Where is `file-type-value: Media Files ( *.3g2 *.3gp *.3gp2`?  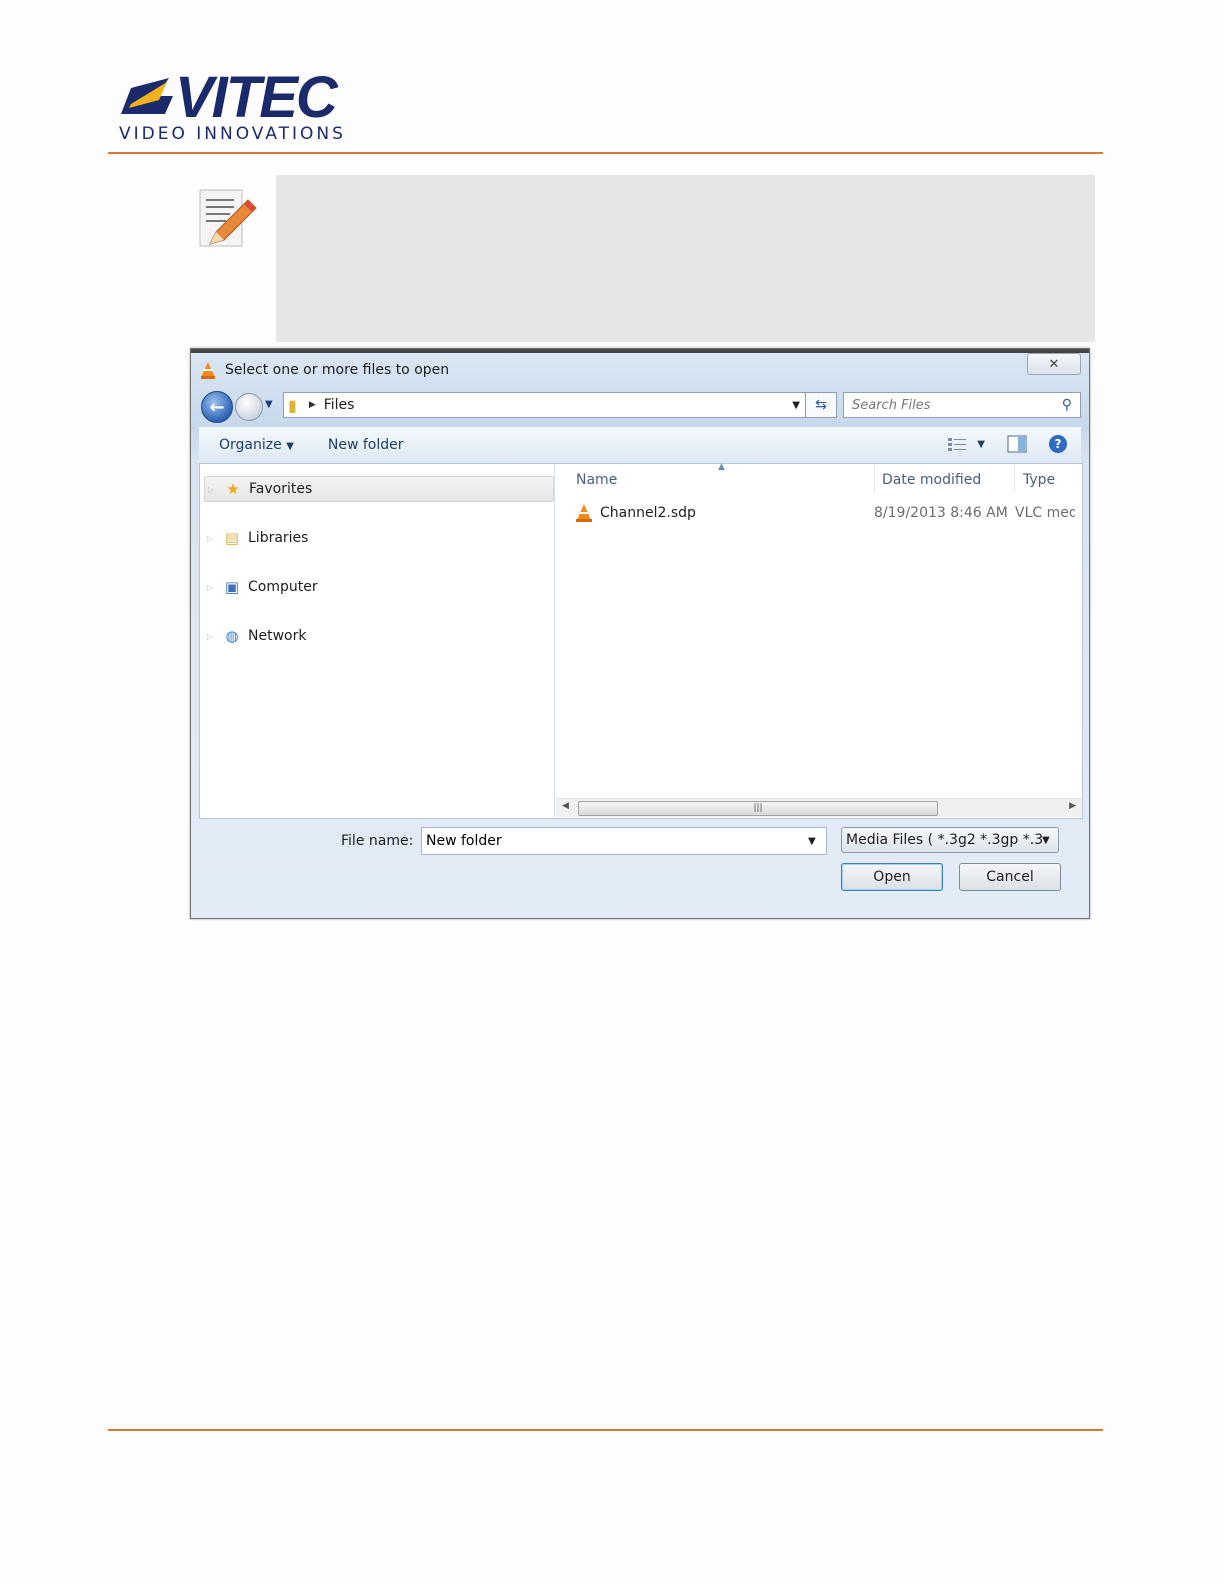 file-type-value: Media Files ( *.3g2 *.3gp *.3gp2 is located at coordinates (944, 840).